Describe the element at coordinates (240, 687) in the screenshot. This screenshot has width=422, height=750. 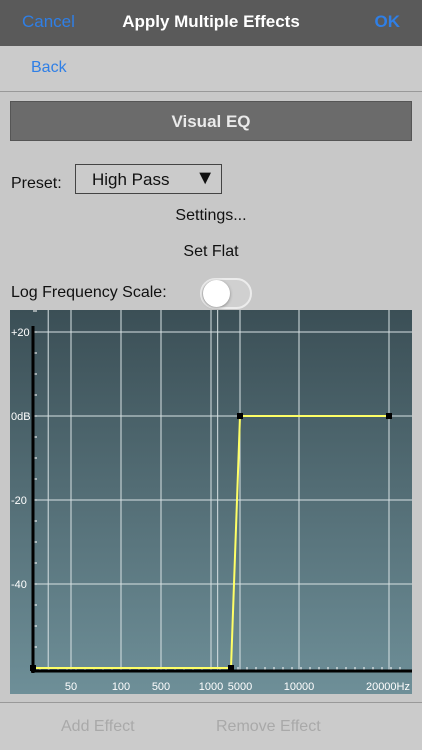
I see `x-tick-label: 5000` at that location.